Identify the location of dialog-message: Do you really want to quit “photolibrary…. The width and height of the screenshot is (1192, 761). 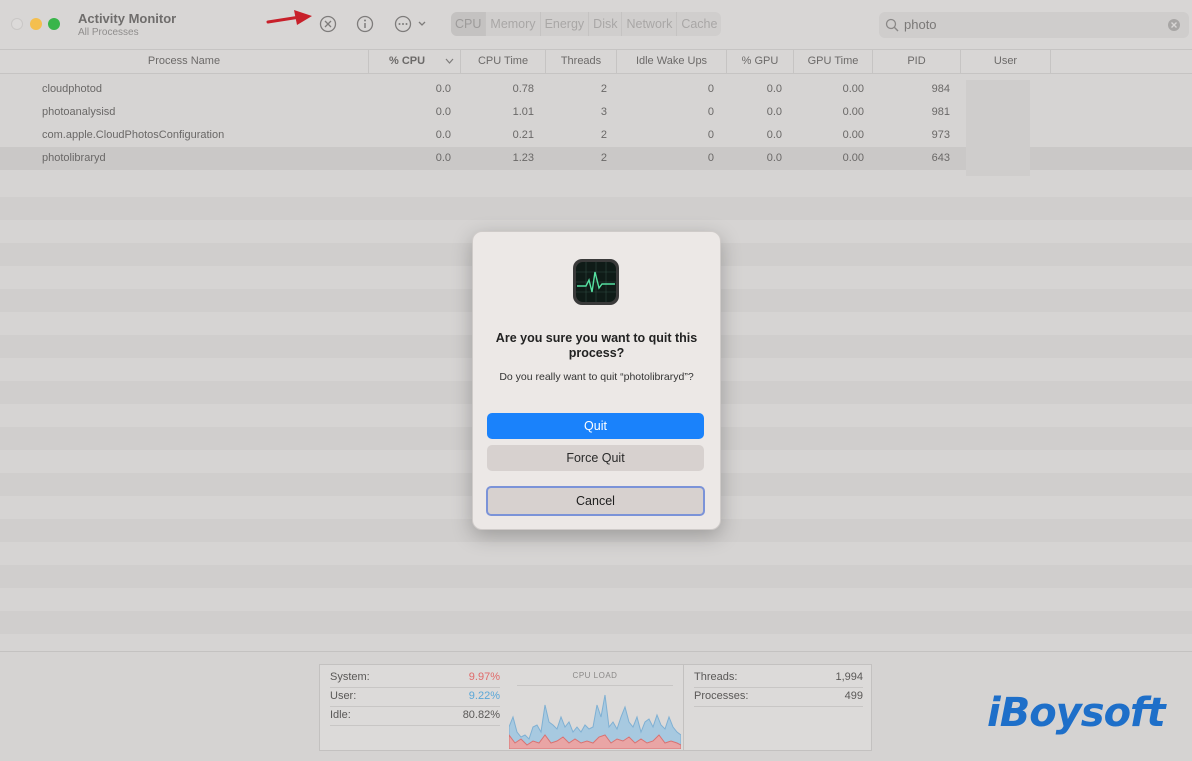
(596, 377).